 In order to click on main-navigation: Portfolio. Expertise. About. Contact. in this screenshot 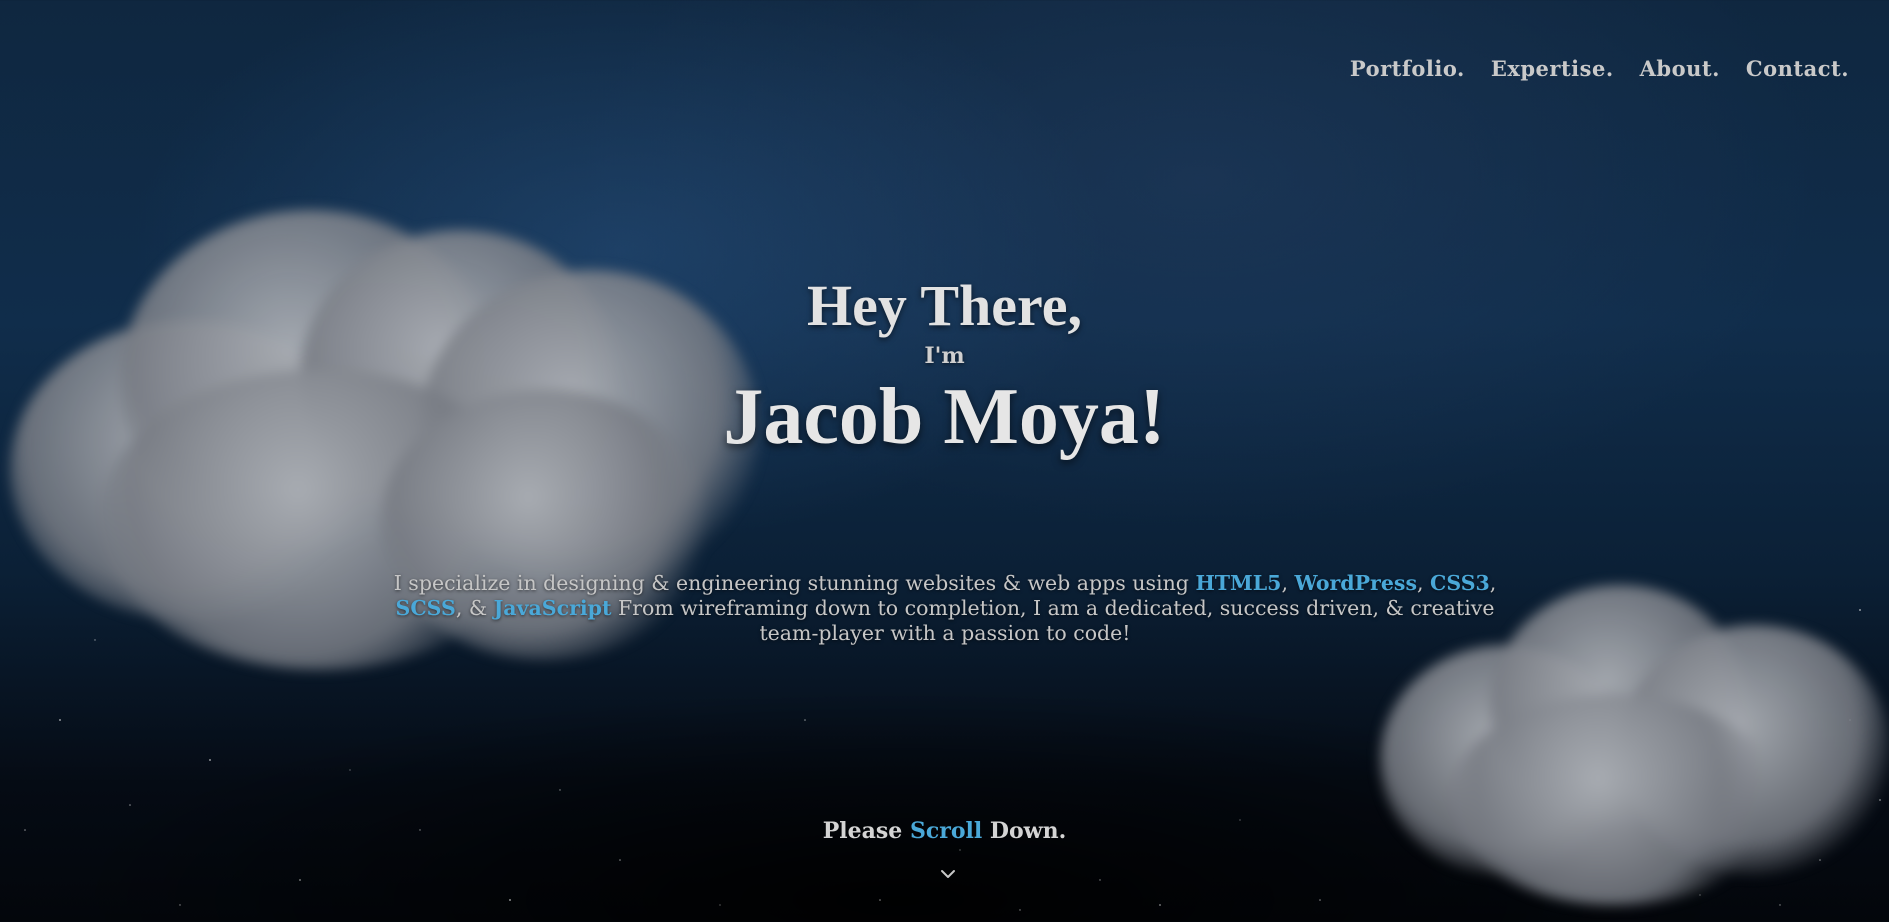, I will do `click(1599, 68)`.